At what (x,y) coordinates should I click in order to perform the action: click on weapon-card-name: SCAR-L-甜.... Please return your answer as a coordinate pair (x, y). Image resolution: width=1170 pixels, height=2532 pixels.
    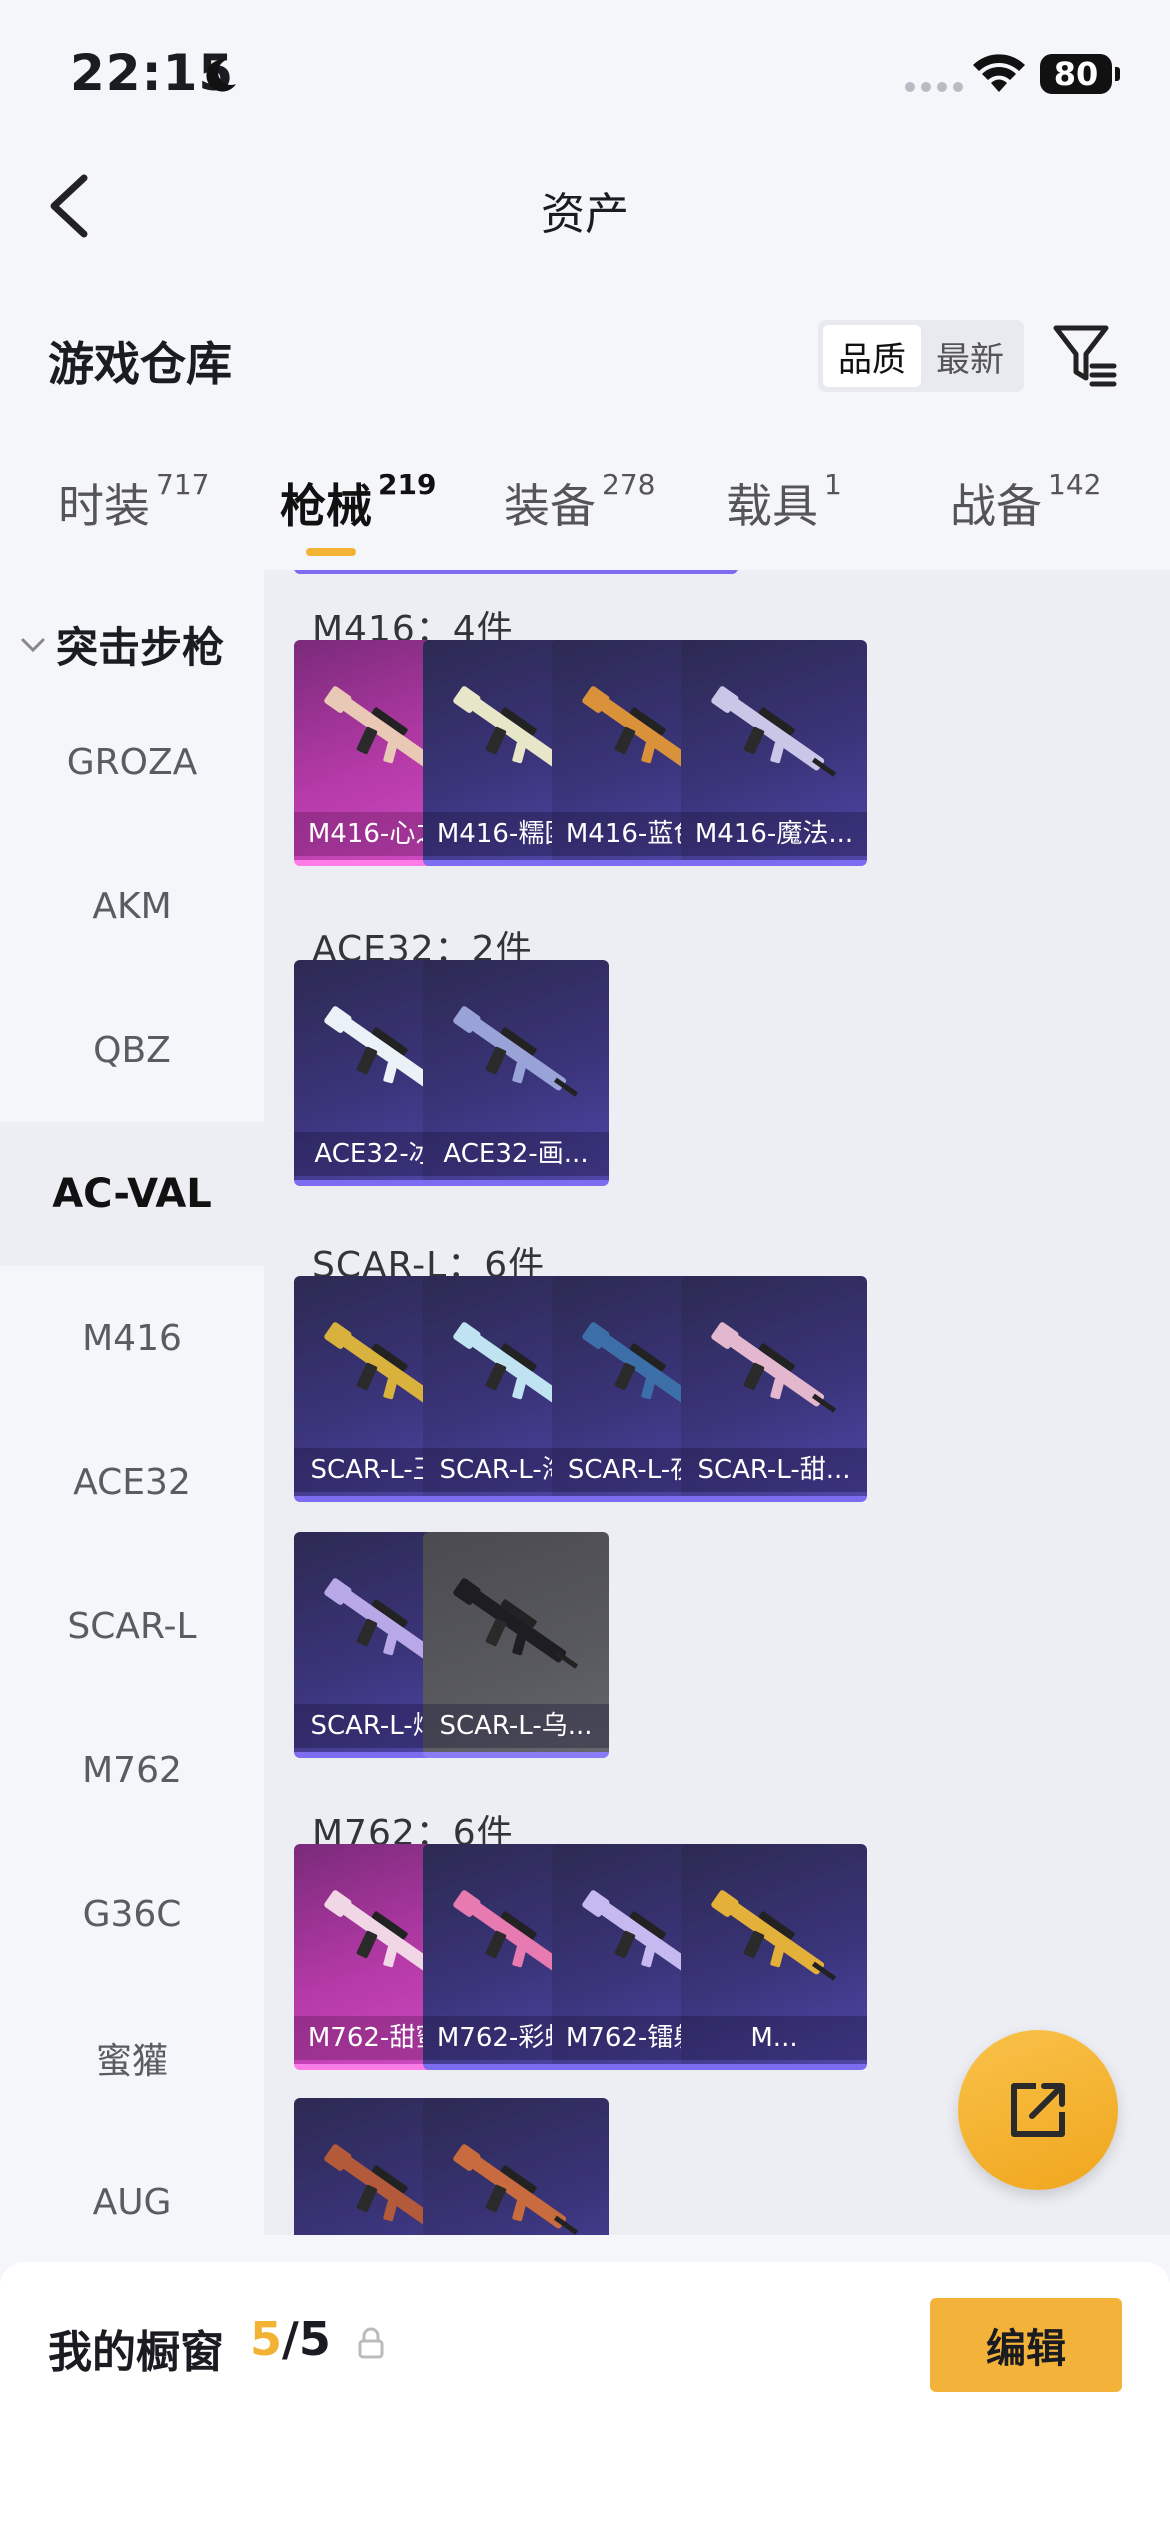
    Looking at the image, I should click on (774, 1470).